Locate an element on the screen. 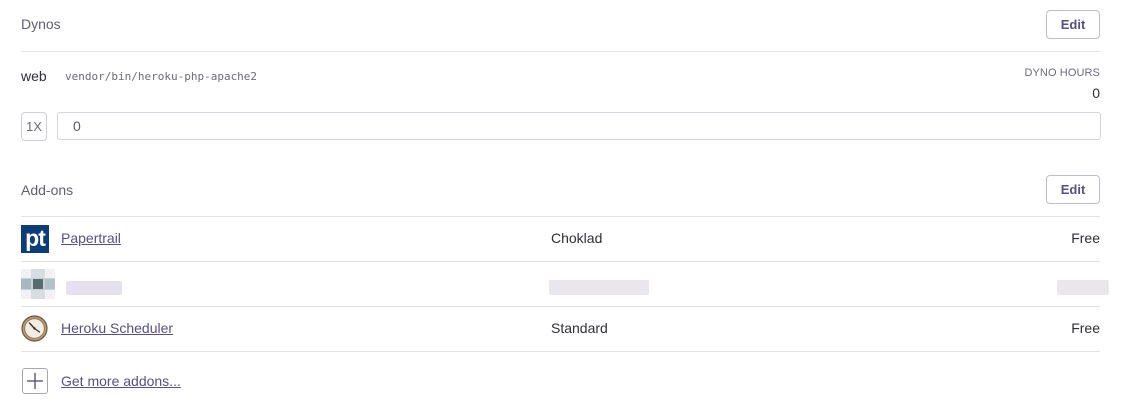 The width and height of the screenshot is (1122, 416). addon-link-papertrail: Papertrail is located at coordinates (91, 238).